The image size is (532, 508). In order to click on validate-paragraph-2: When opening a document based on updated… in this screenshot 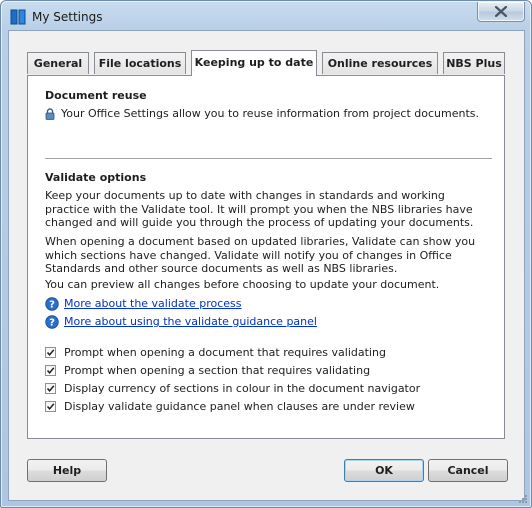, I will do `click(260, 255)`.